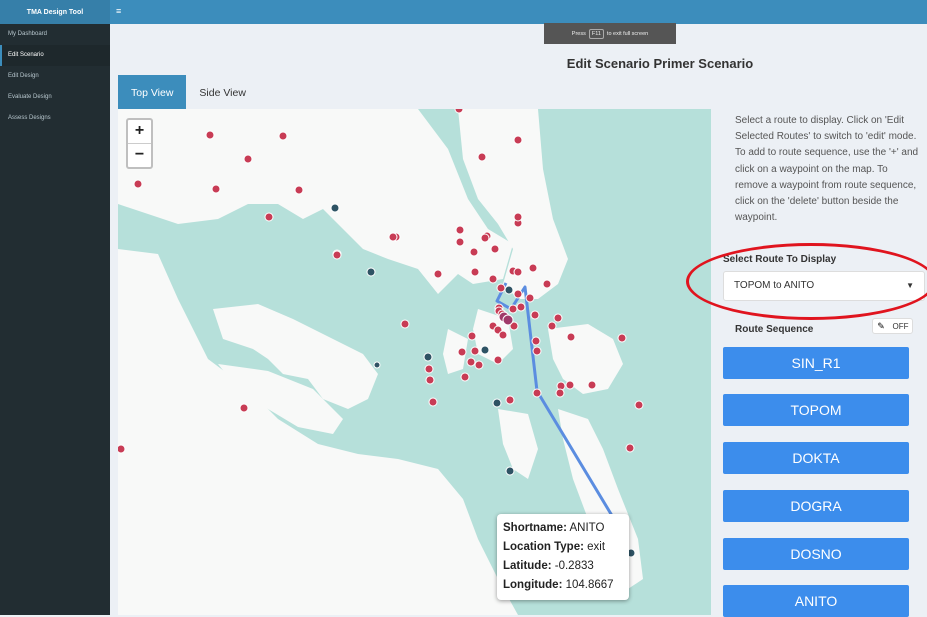 This screenshot has width=927, height=617. What do you see at coordinates (55, 76) in the screenshot?
I see `sidebar-item-edit-design: Edit Design` at bounding box center [55, 76].